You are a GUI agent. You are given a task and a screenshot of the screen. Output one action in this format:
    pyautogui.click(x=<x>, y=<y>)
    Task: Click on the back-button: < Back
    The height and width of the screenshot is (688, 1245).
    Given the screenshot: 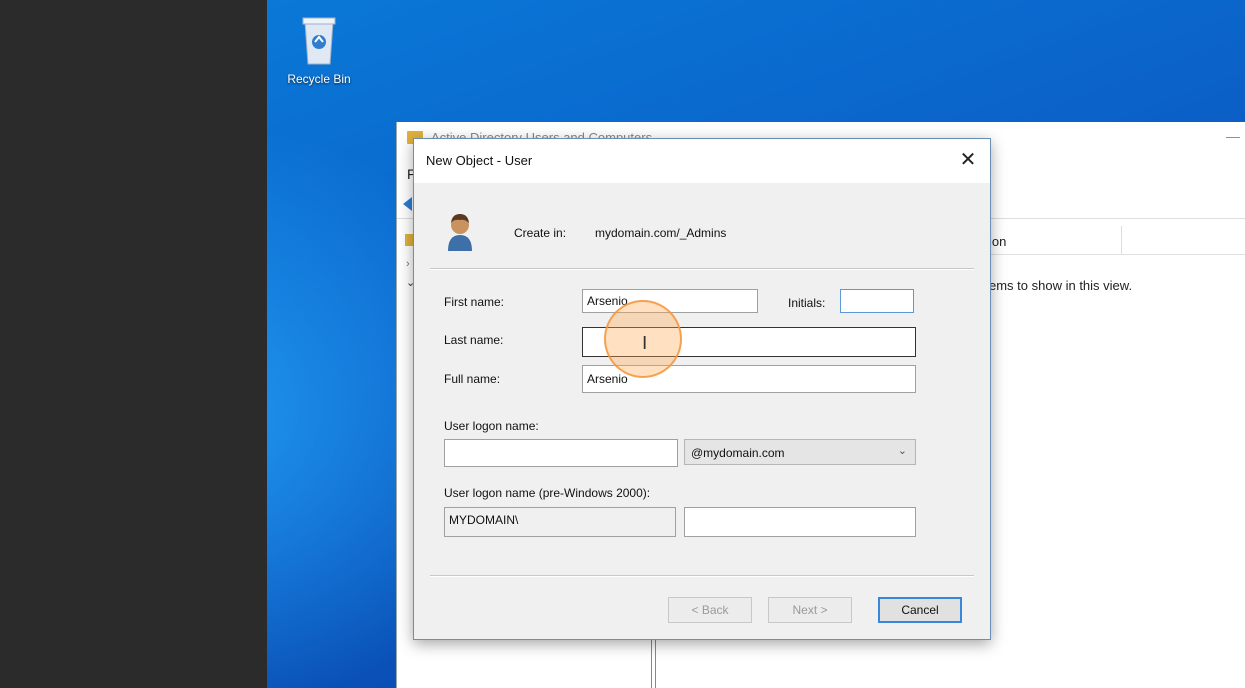 What is the action you would take?
    pyautogui.click(x=710, y=610)
    